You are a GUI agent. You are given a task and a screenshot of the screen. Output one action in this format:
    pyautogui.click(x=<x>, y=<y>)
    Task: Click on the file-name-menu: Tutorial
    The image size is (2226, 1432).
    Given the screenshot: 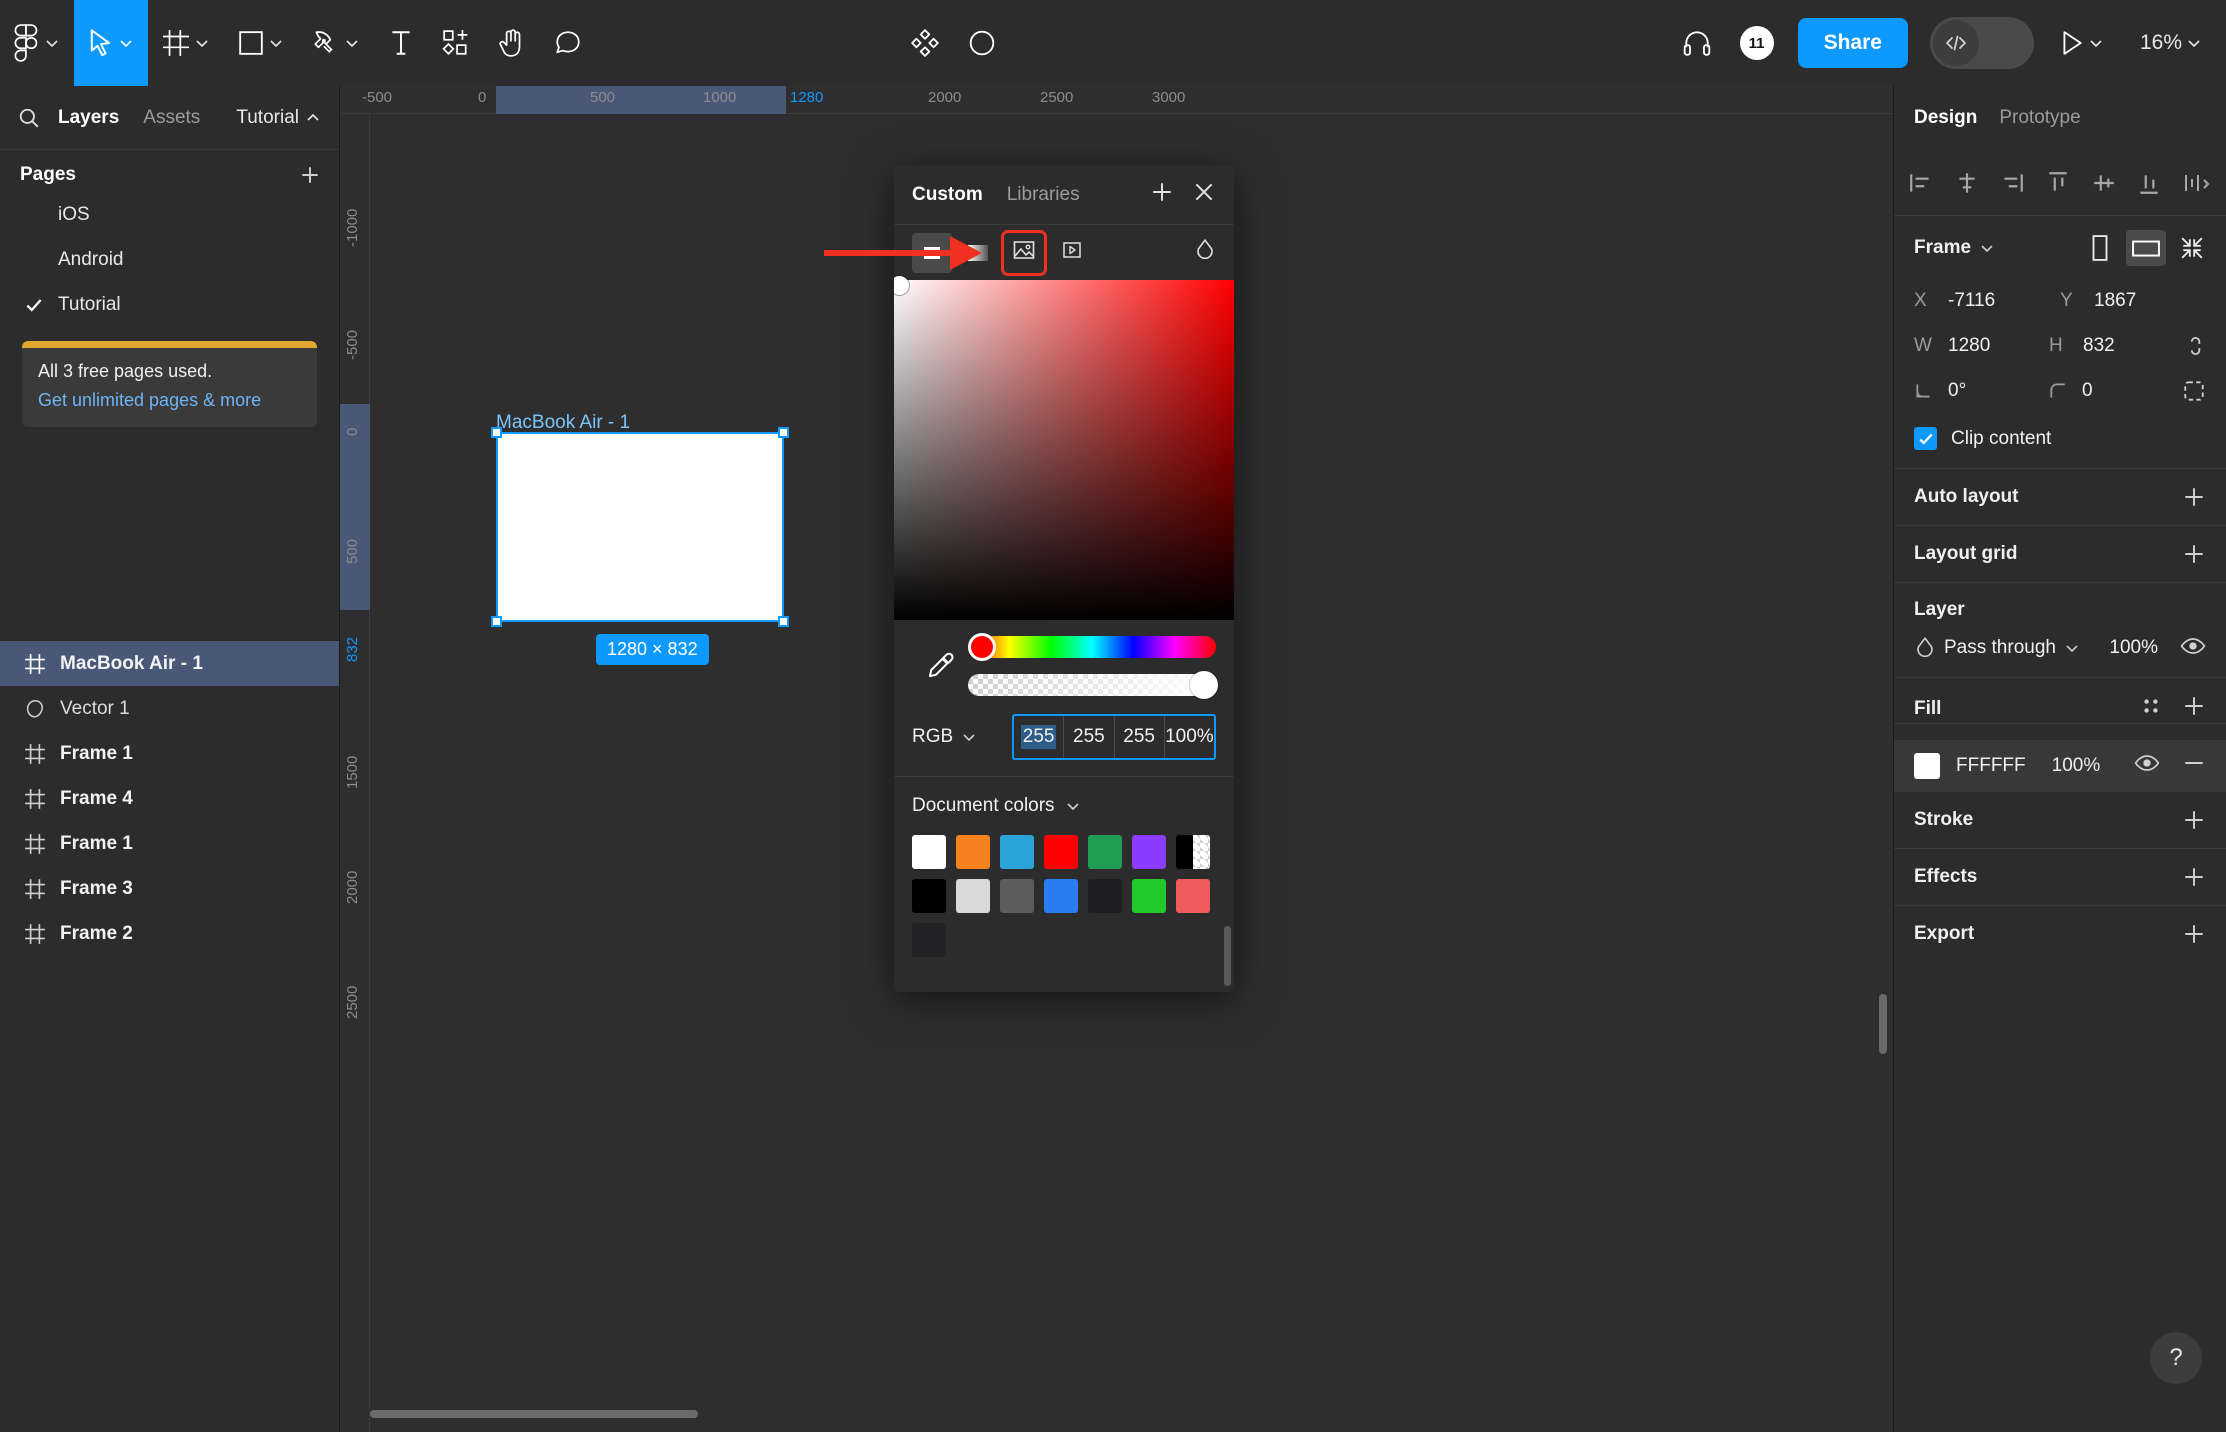 What is the action you would take?
    pyautogui.click(x=278, y=118)
    